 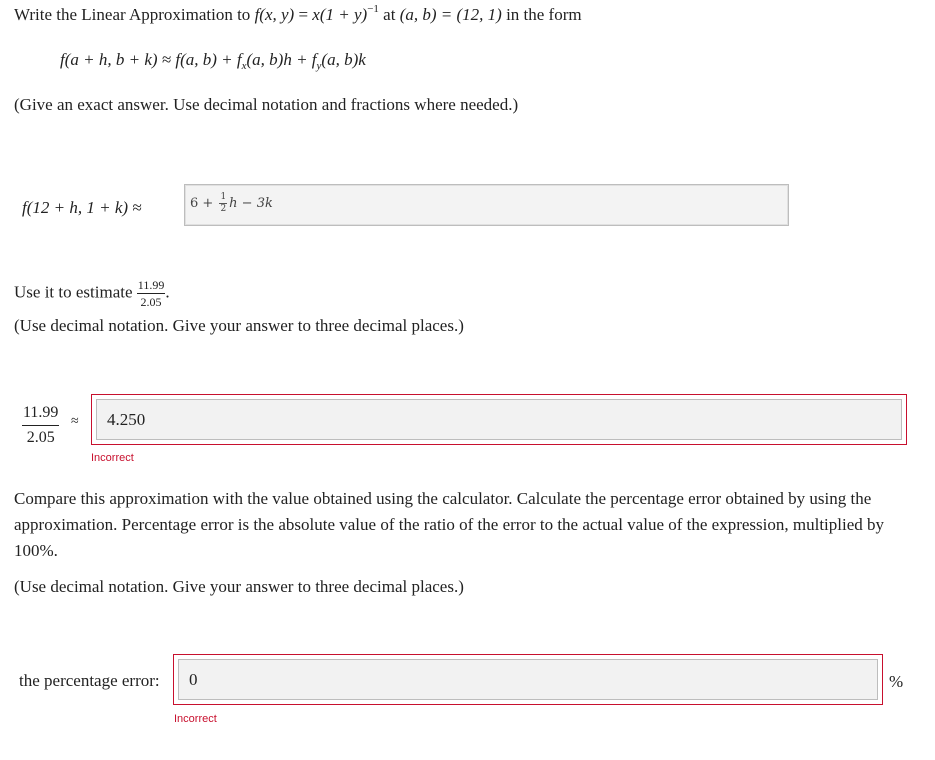 I want to click on function-rhs: x(1 + y), so click(x=340, y=14).